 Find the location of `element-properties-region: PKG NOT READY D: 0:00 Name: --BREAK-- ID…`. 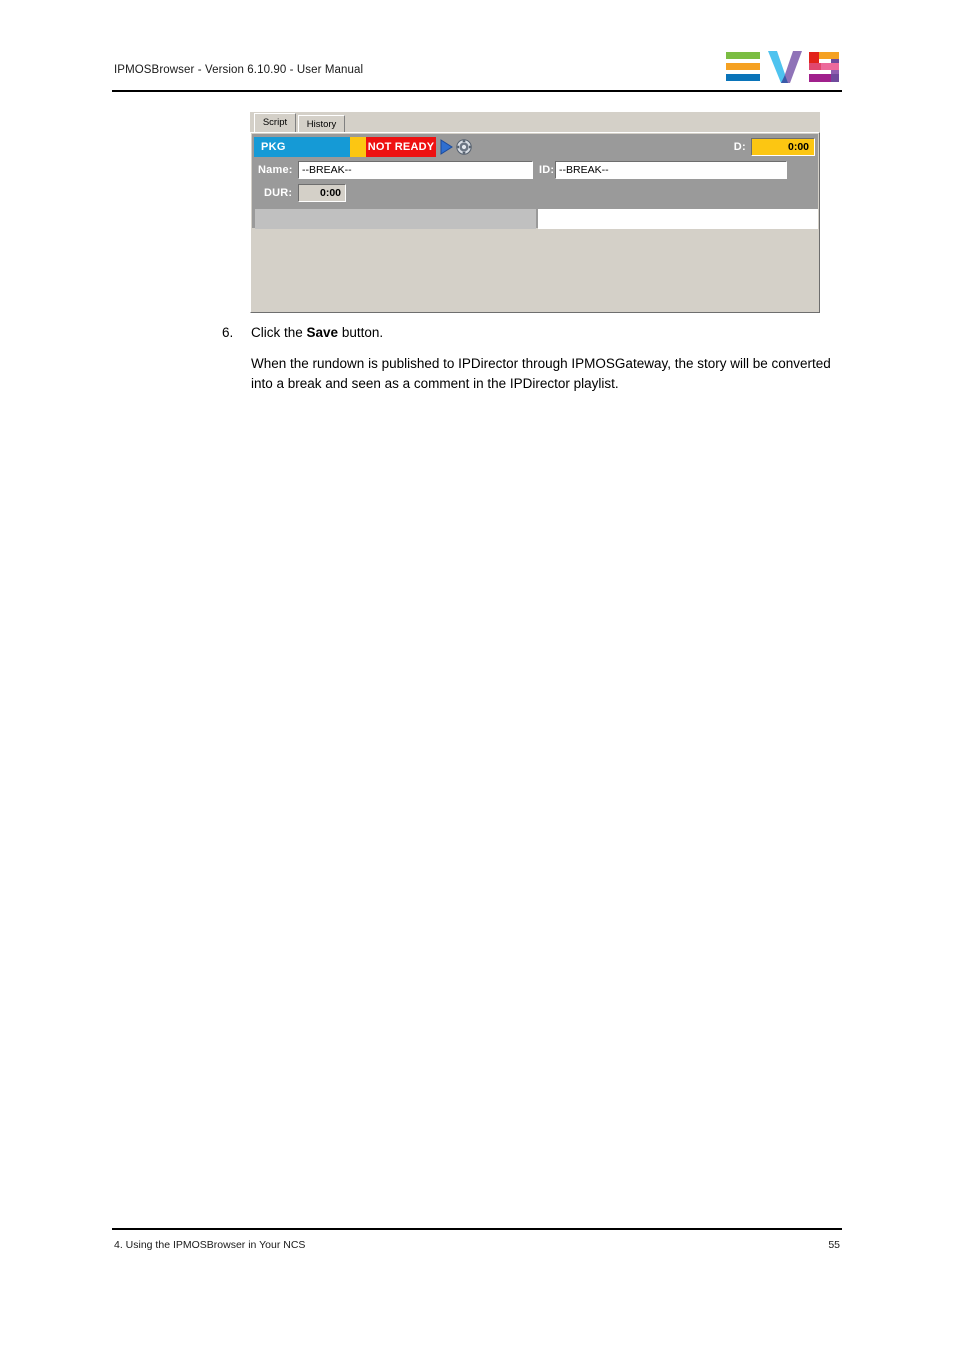

element-properties-region: PKG NOT READY D: 0:00 Name: --BREAK-- ID… is located at coordinates (535, 182).